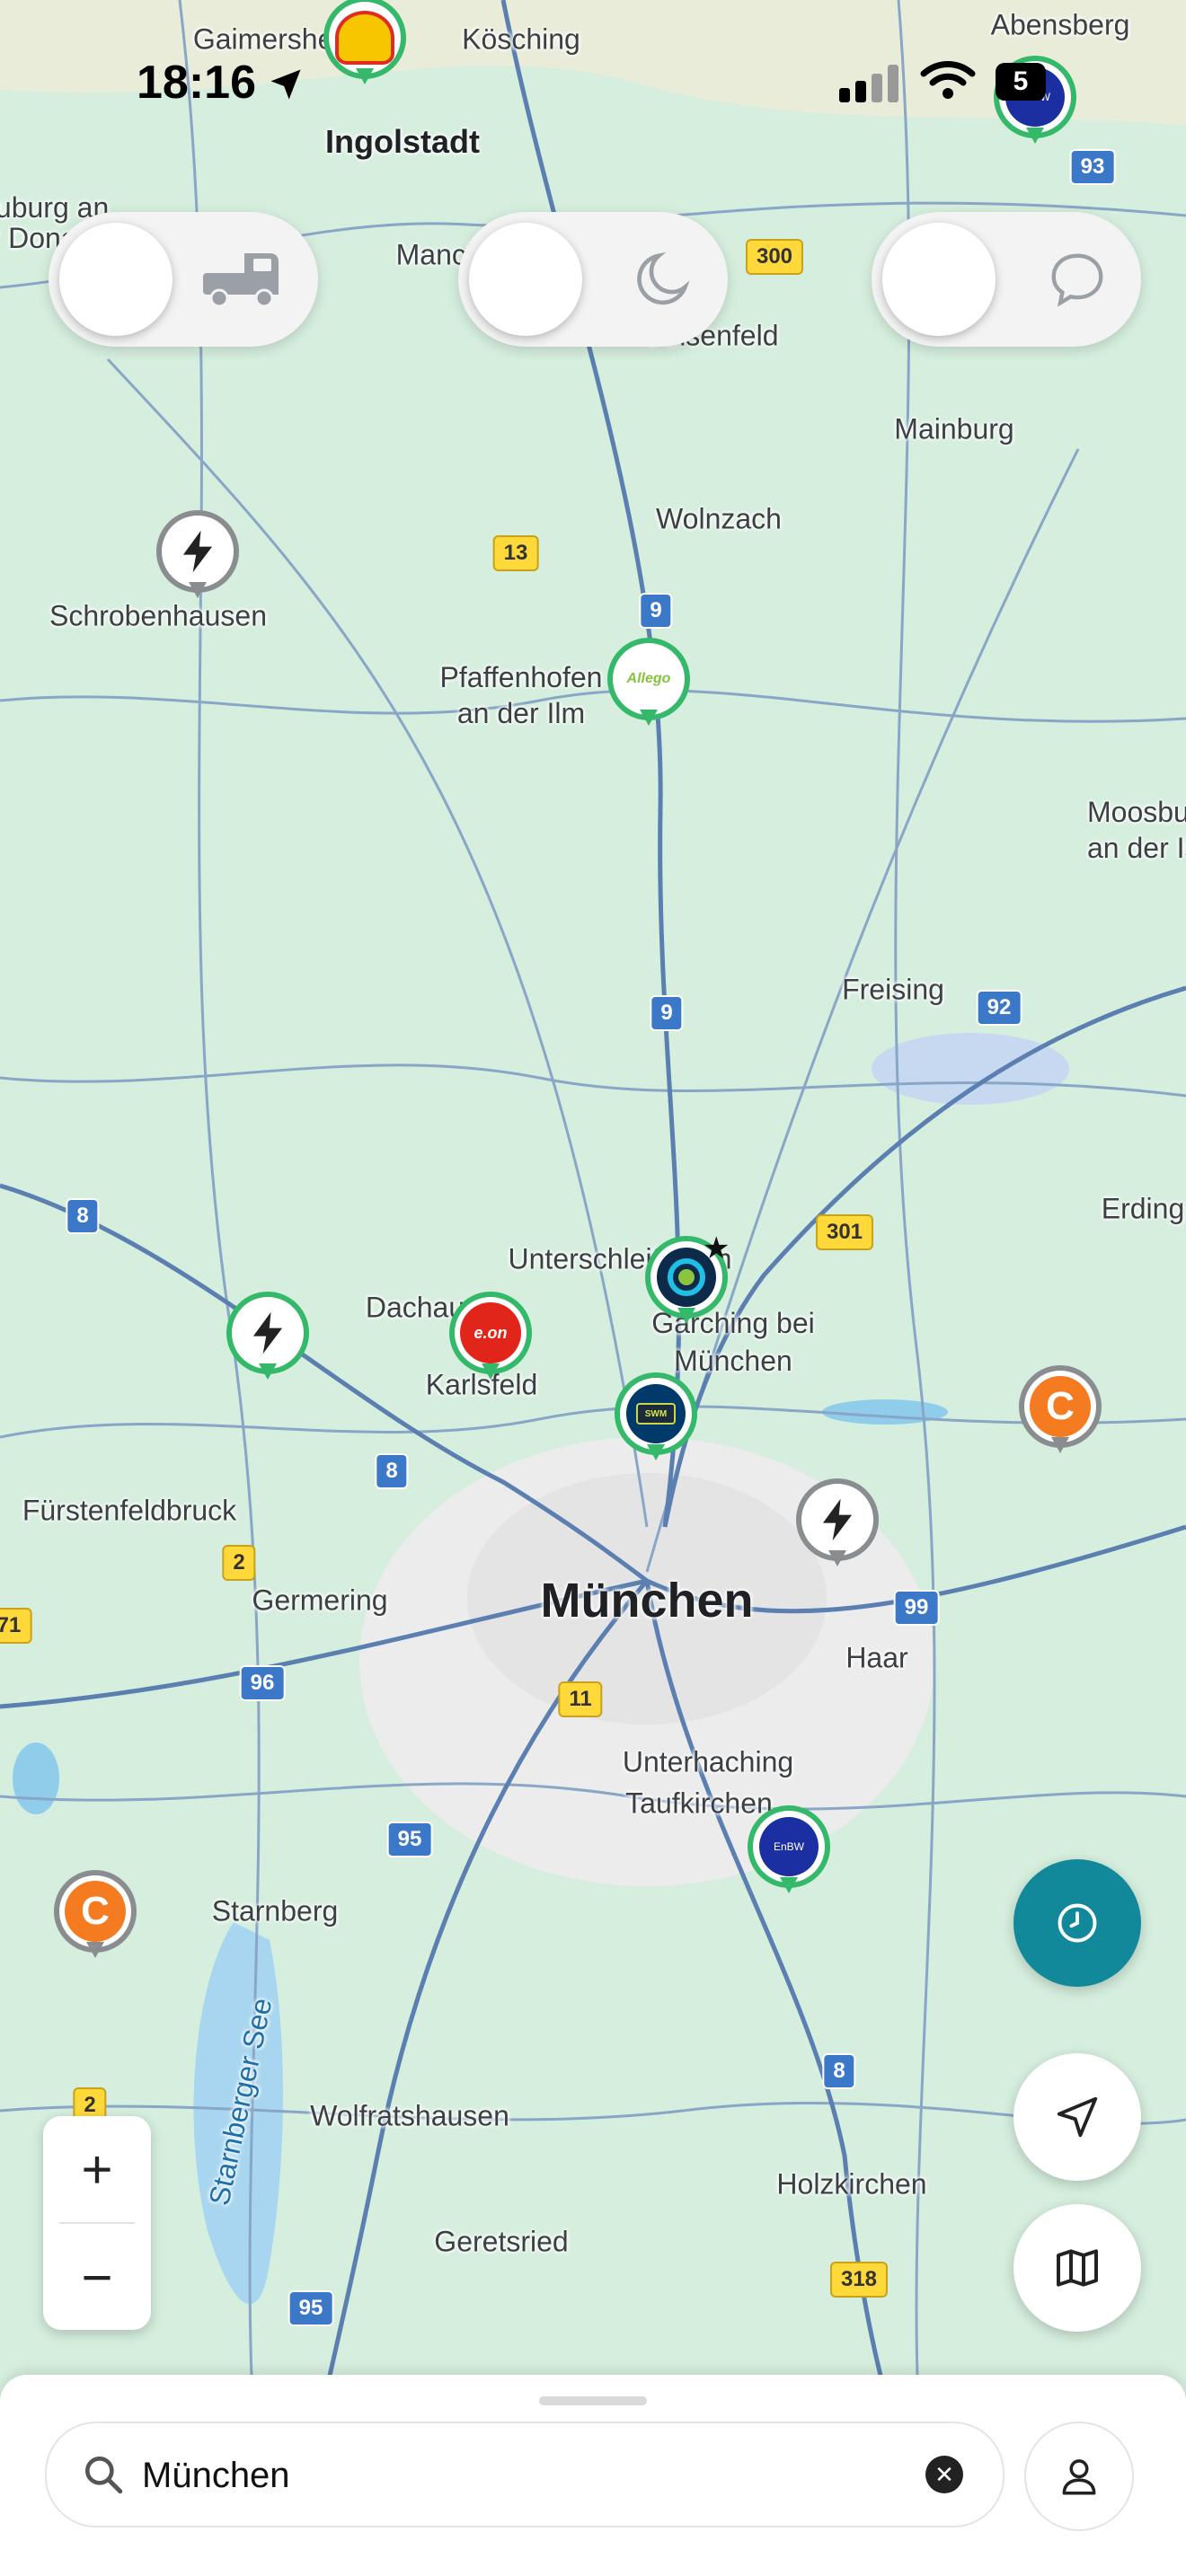 The image size is (1186, 2576). I want to click on place-label: Erding, so click(1143, 1208).